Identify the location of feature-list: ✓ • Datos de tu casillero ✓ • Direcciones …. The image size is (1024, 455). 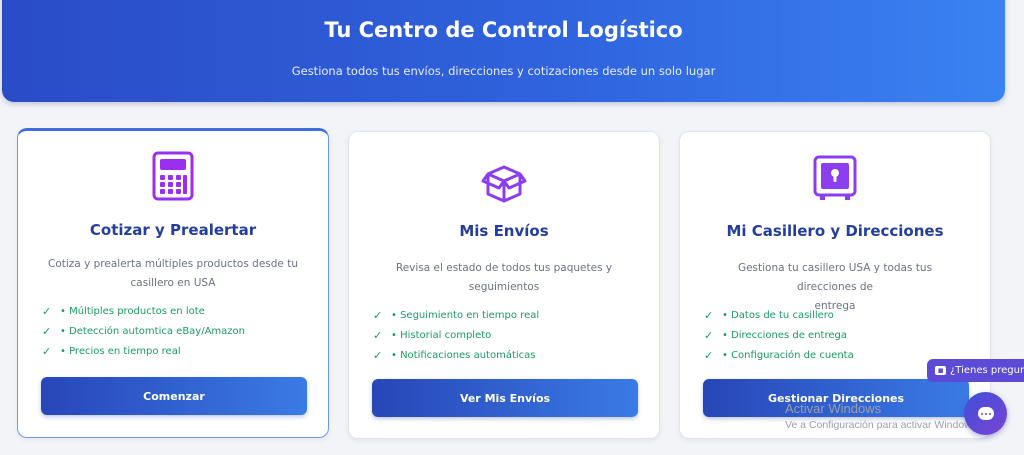
(779, 335).